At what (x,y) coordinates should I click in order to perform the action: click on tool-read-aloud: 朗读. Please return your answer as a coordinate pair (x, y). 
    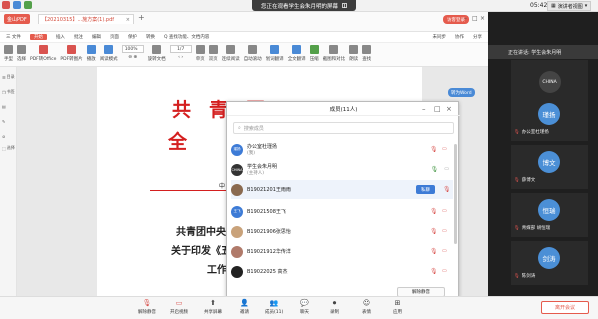
    Looking at the image, I should click on (354, 53).